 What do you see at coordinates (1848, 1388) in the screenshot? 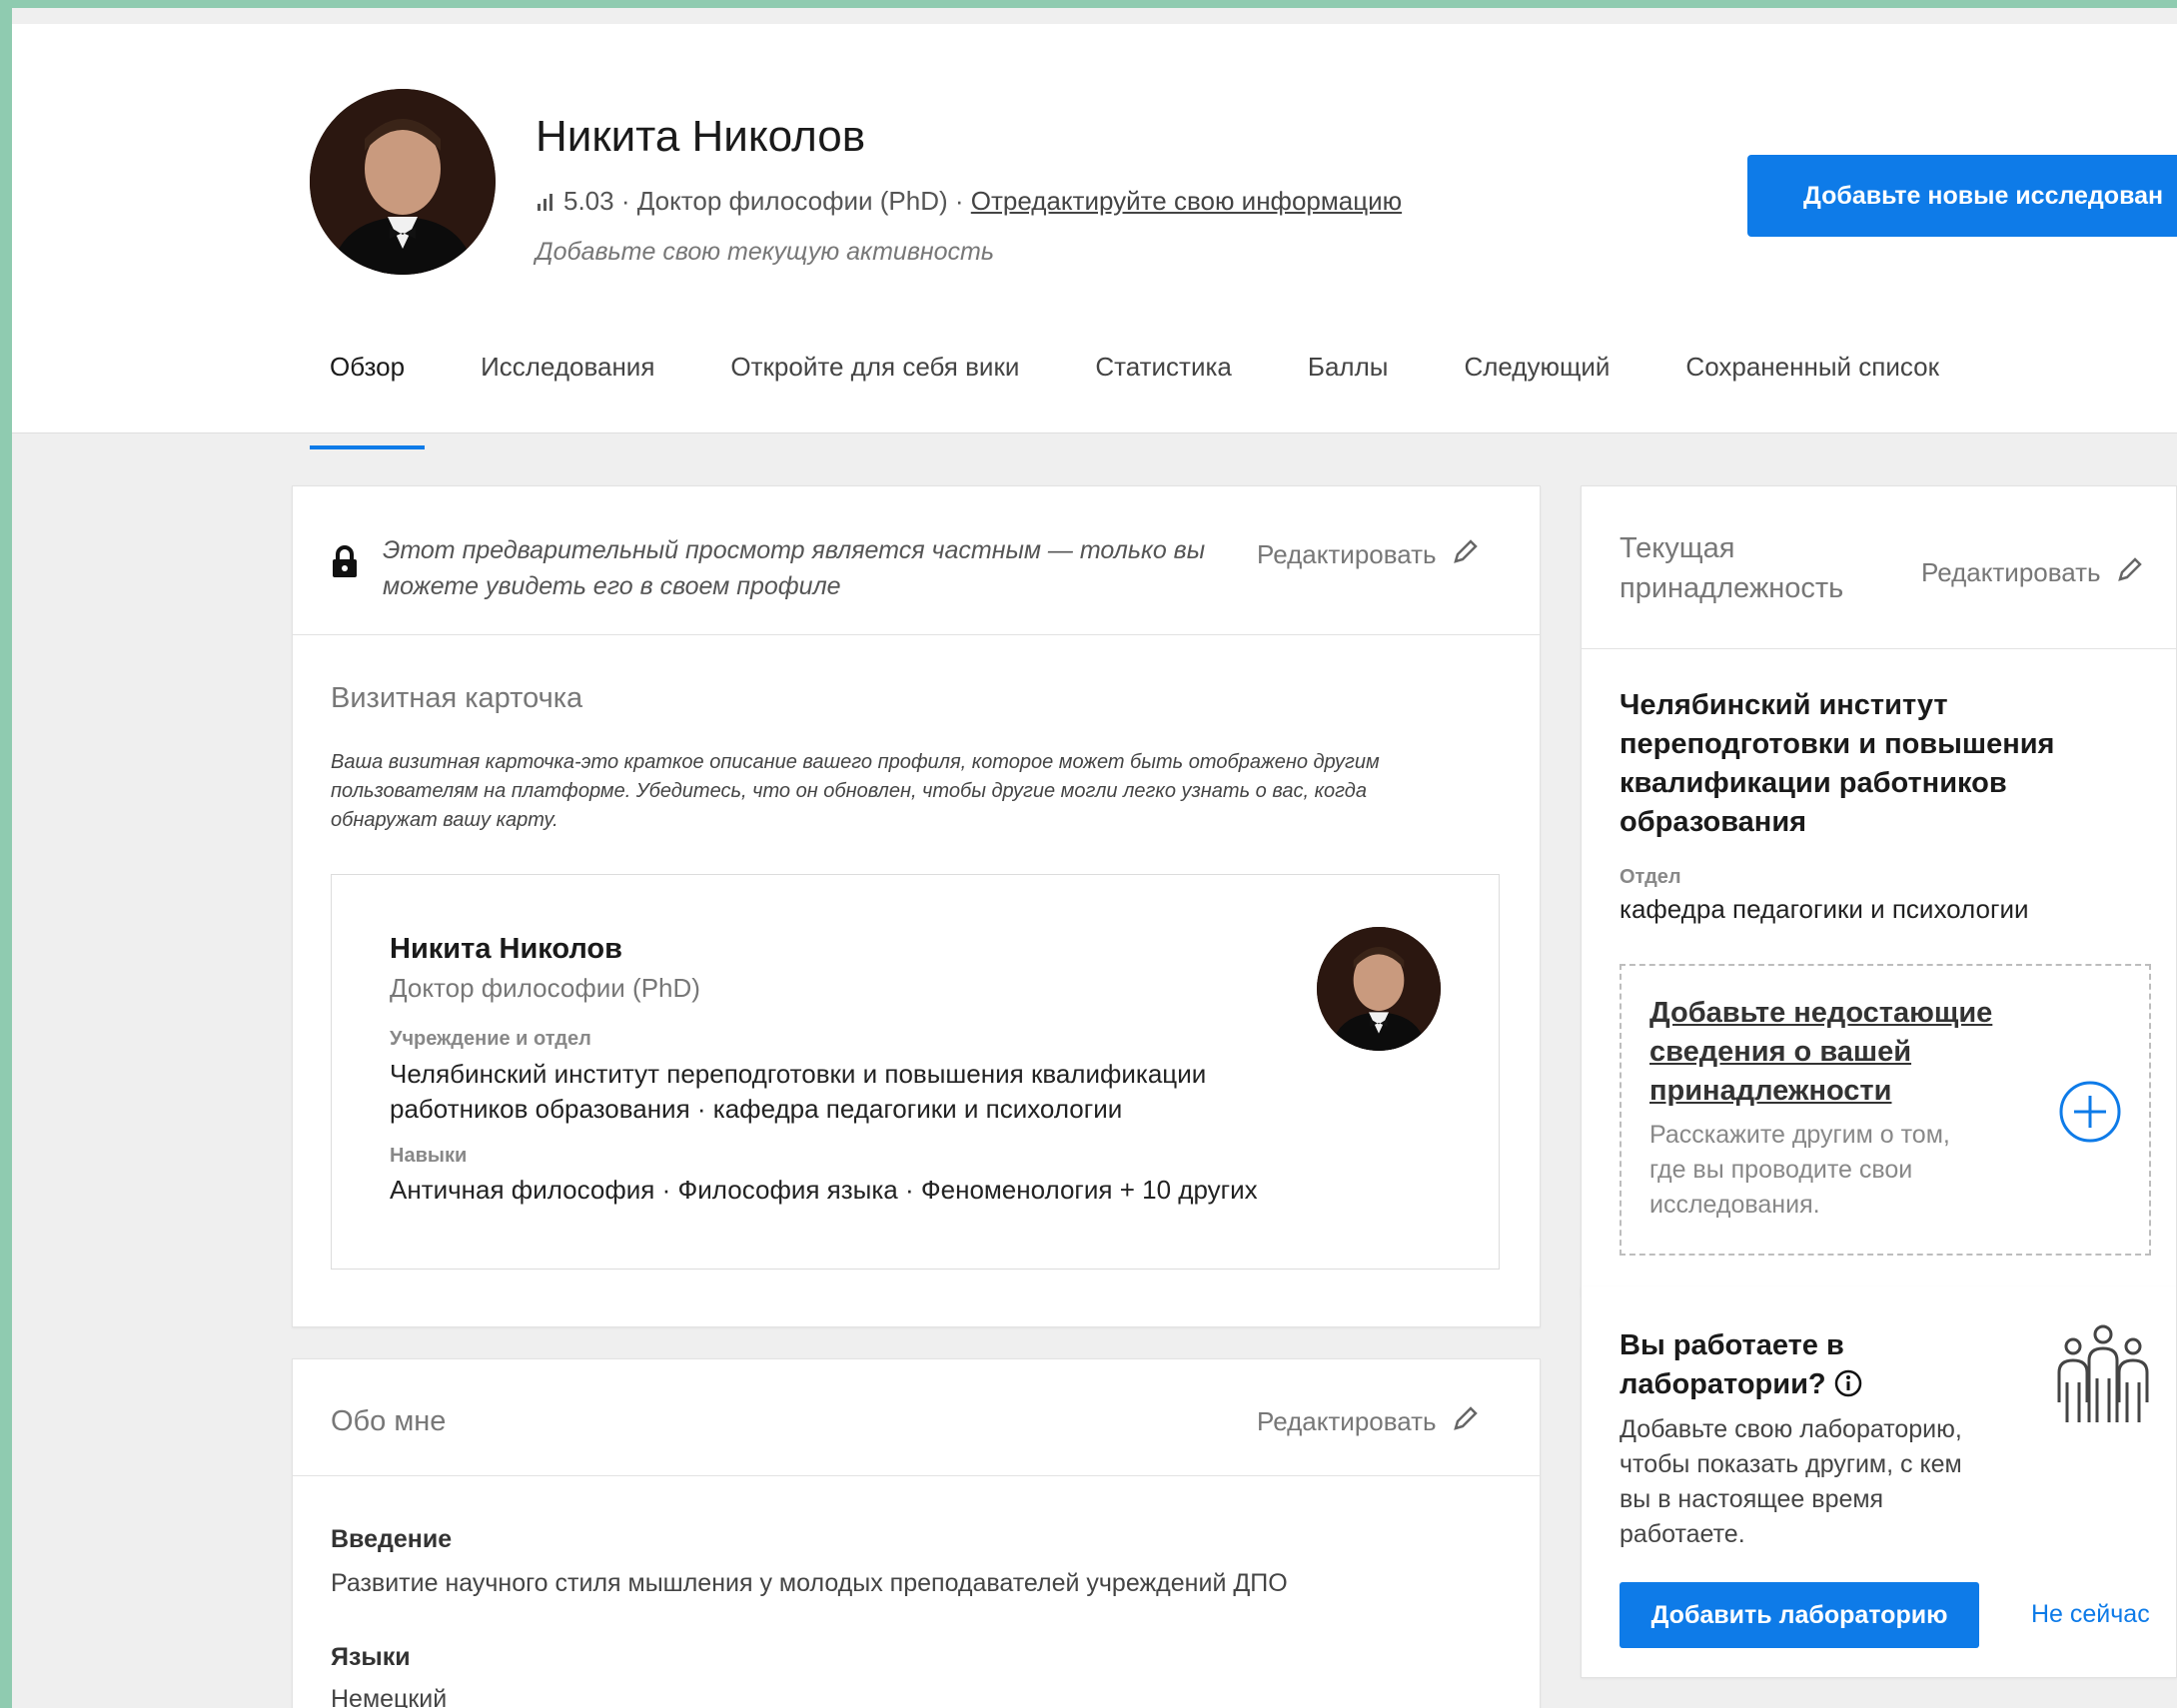
I see `info-icon` at bounding box center [1848, 1388].